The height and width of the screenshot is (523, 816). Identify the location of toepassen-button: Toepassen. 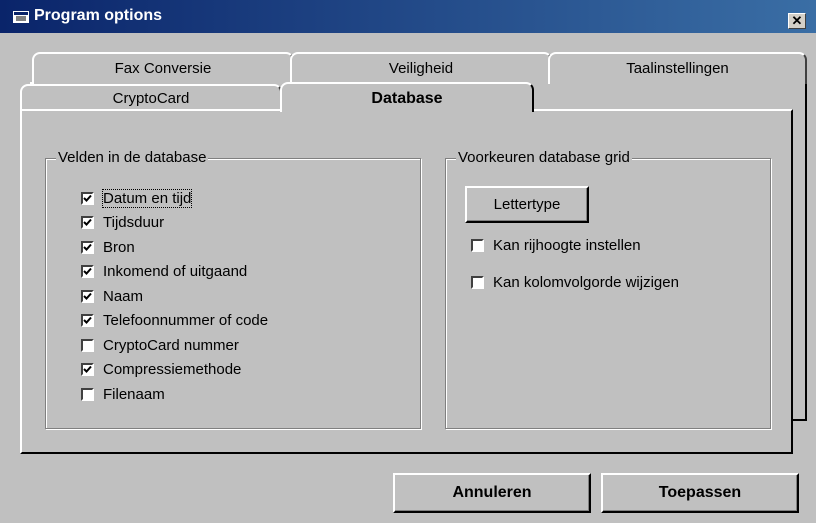
(700, 493).